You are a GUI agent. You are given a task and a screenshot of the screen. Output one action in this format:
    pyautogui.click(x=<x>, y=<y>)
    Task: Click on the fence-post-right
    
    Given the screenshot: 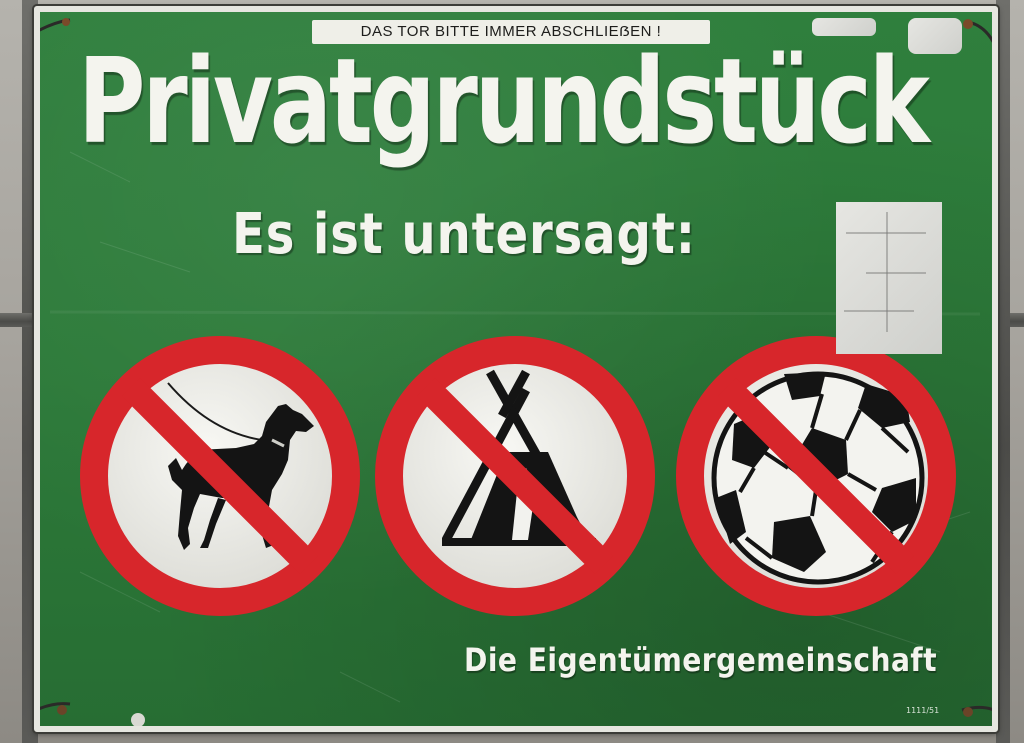 What is the action you would take?
    pyautogui.click(x=1003, y=371)
    